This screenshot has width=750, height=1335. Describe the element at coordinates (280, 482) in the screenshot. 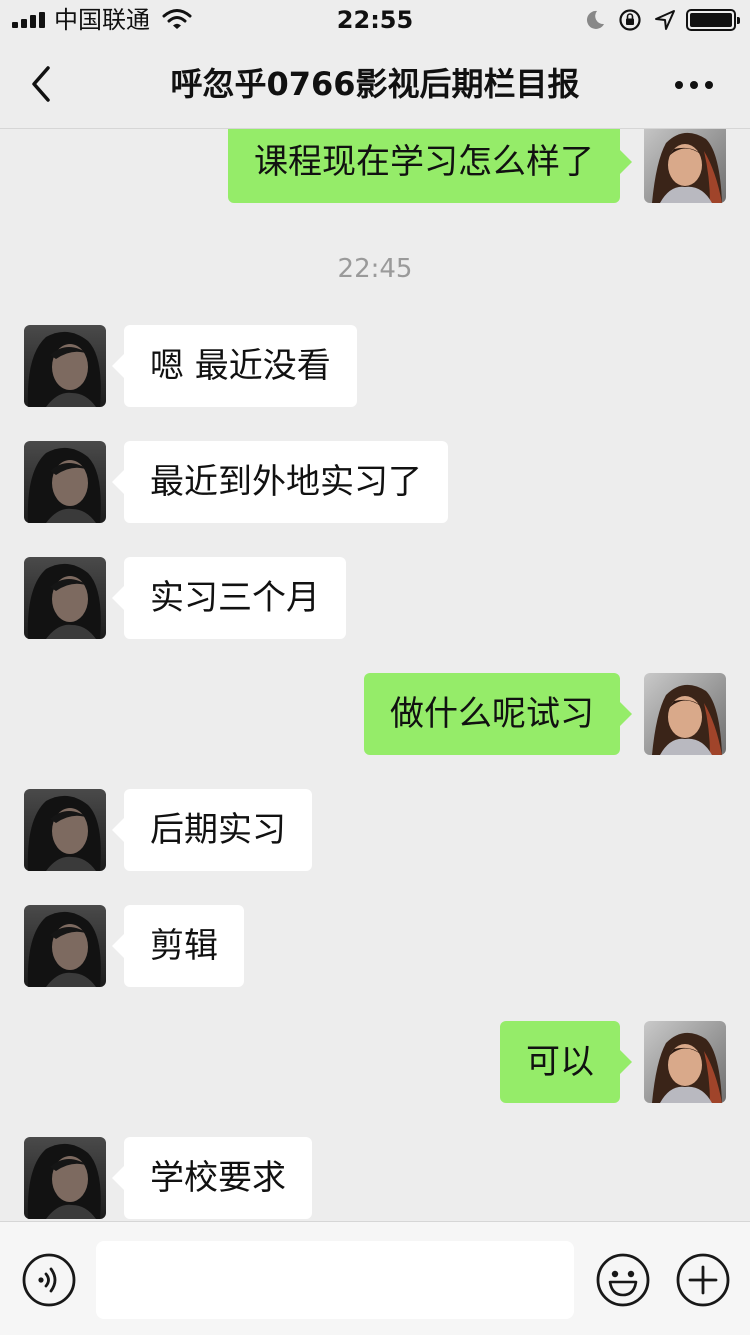

I see `message-bubble: 最近到外地实习了` at that location.